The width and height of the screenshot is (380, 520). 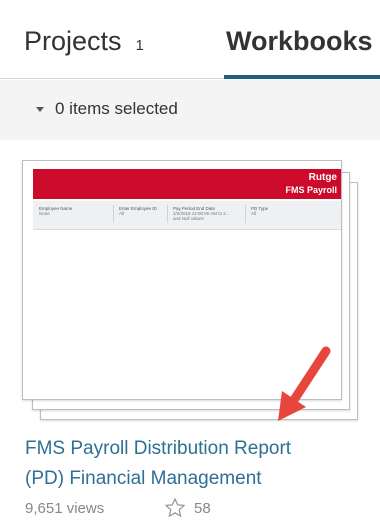 What do you see at coordinates (302, 77) in the screenshot?
I see `active-tab-indicator` at bounding box center [302, 77].